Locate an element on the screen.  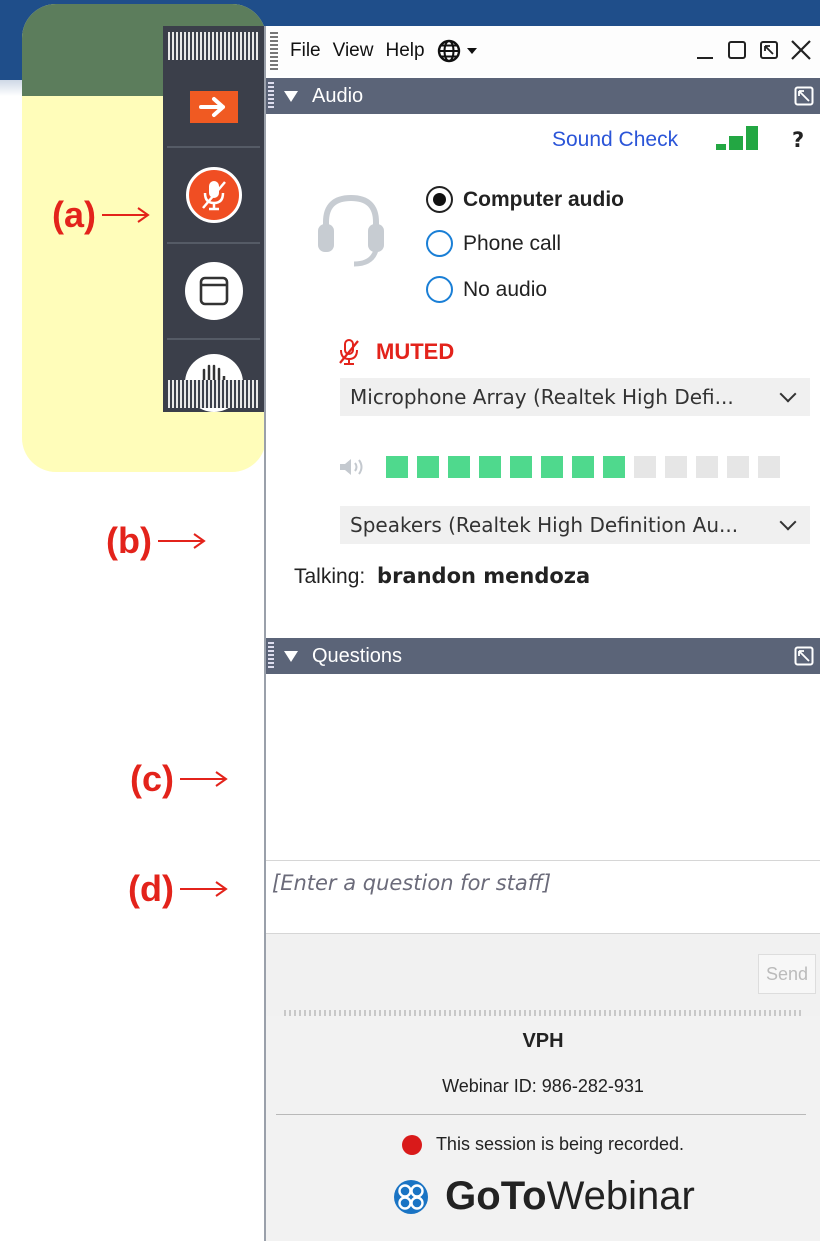
close-icon is located at coordinates (801, 50).